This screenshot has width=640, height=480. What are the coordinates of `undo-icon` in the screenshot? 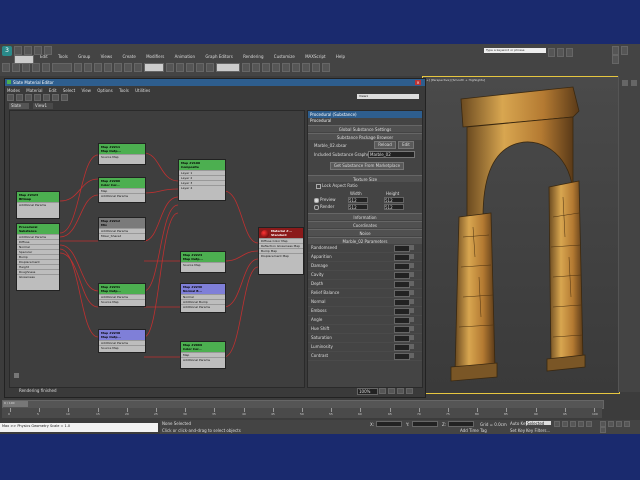 It's located at (6, 67).